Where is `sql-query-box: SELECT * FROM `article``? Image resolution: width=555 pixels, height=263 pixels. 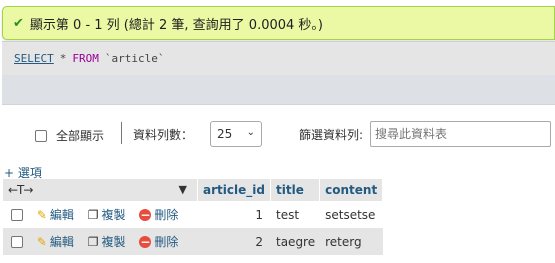 sql-query-box: SELECT * FROM `article` is located at coordinates (278, 58).